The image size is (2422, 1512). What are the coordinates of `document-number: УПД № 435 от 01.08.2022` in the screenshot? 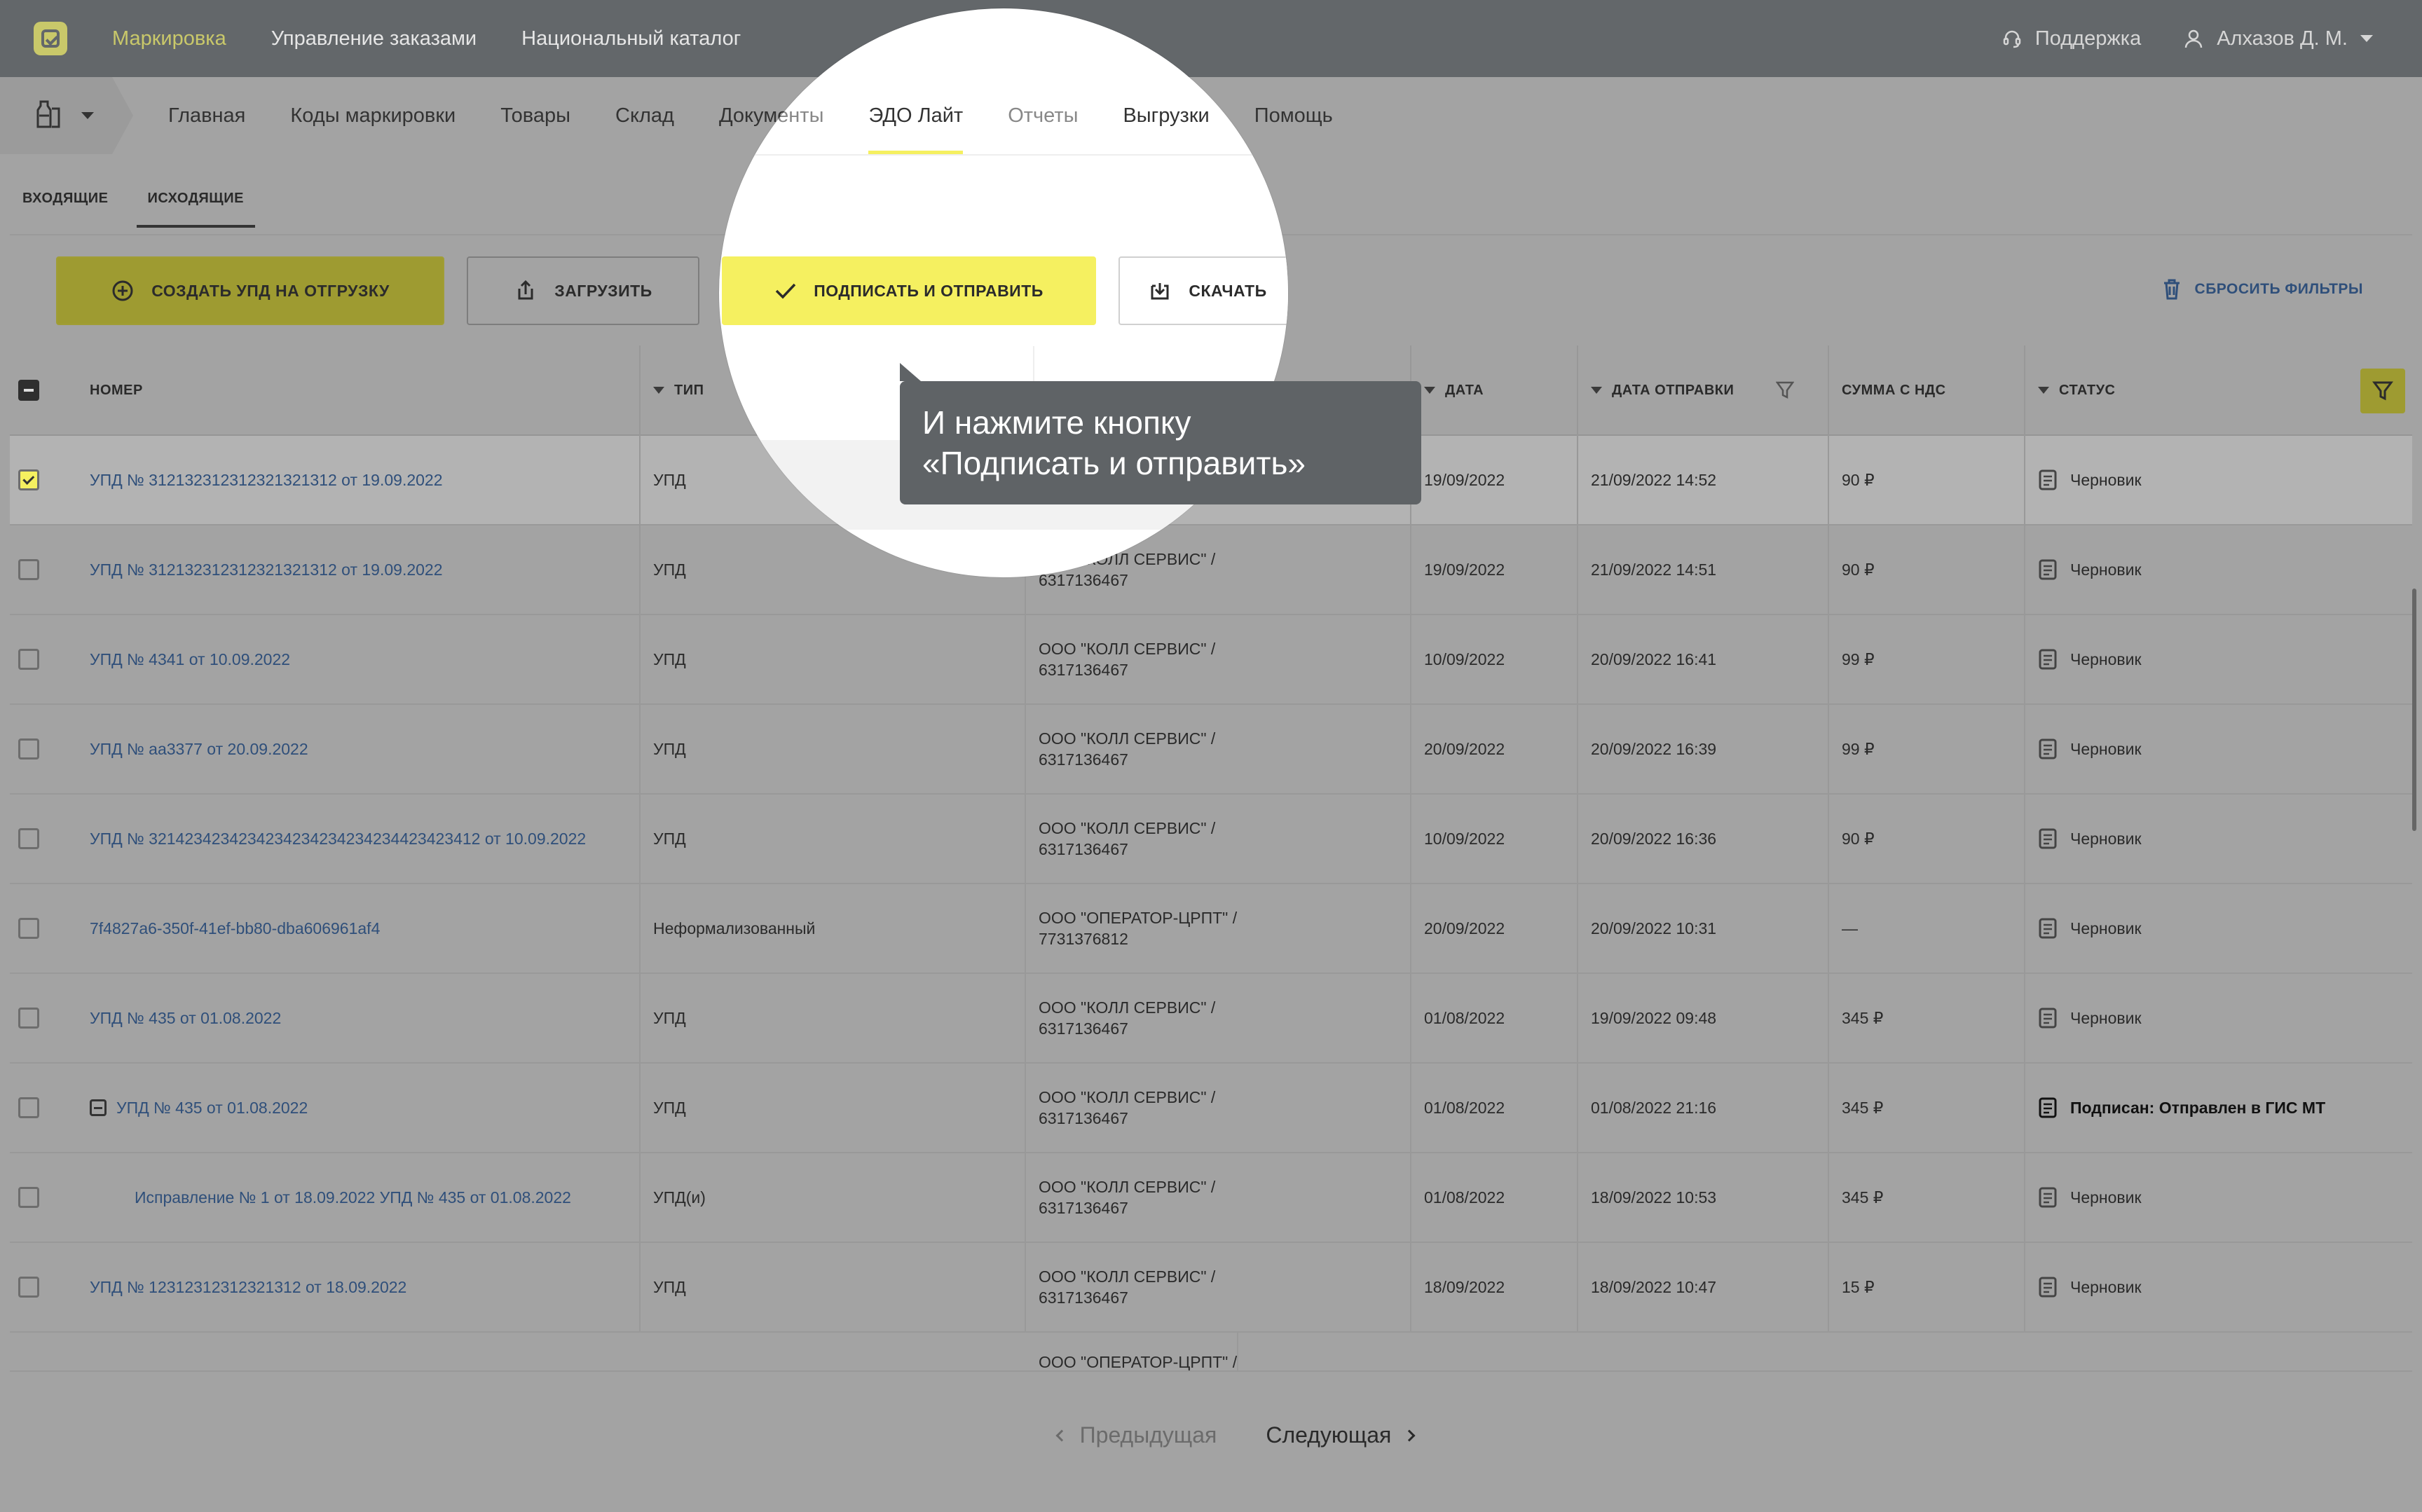 It's located at (212, 1107).